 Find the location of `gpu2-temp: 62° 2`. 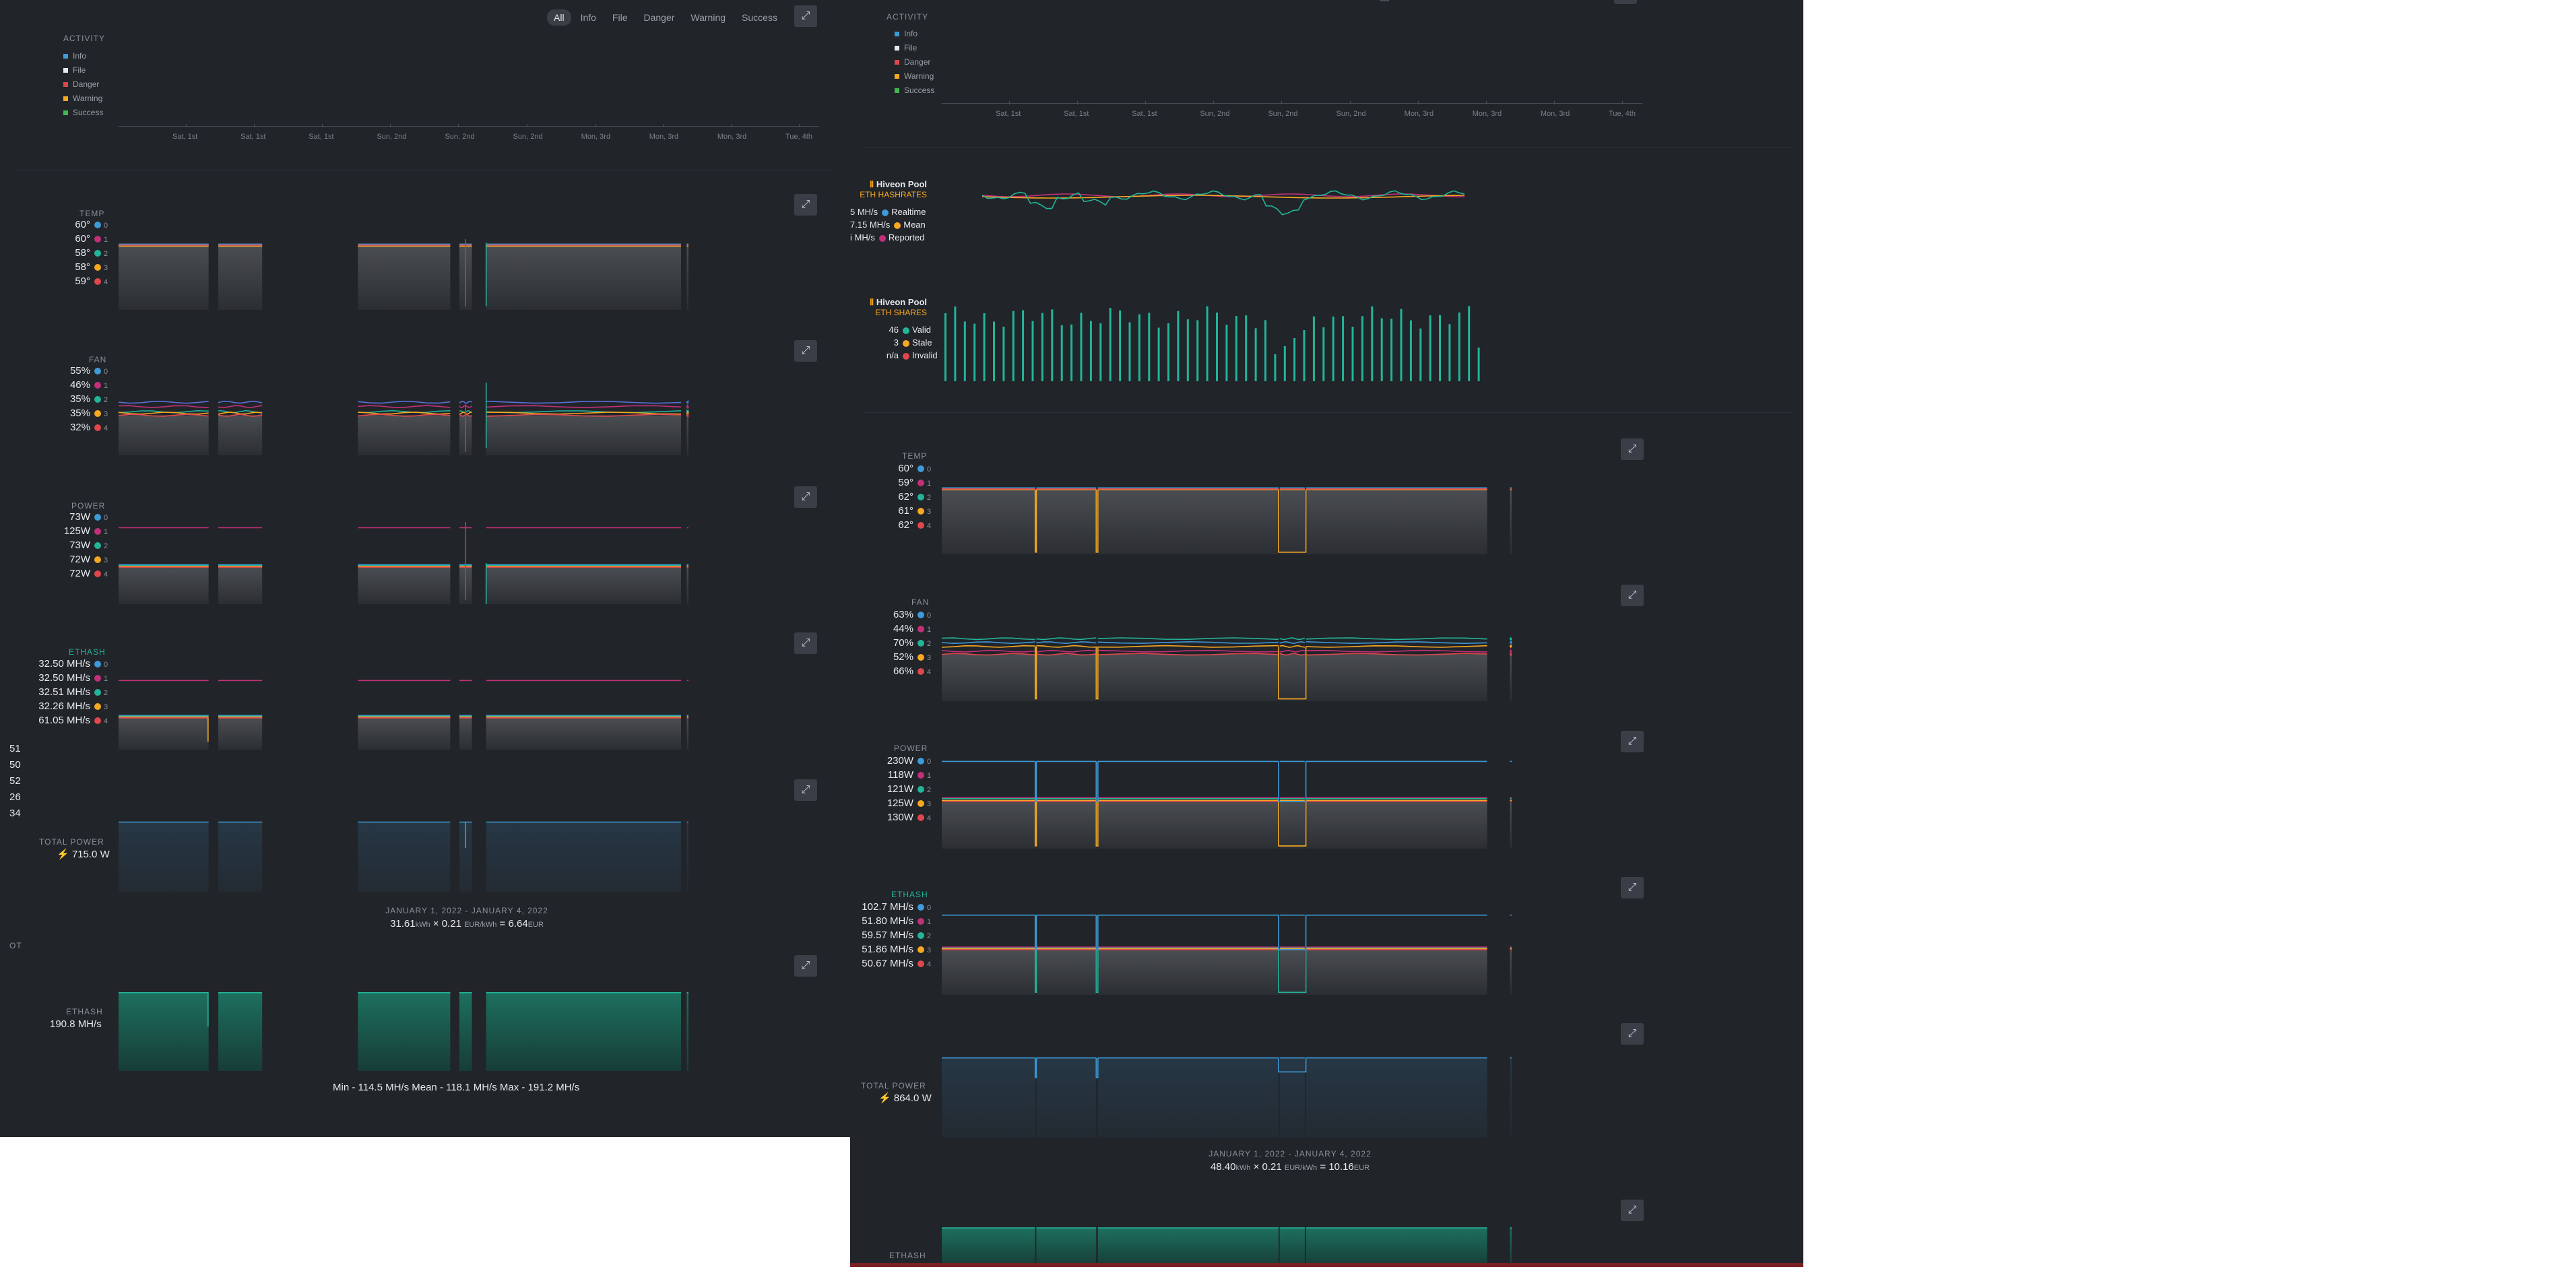

gpu2-temp: 62° 2 is located at coordinates (915, 497).